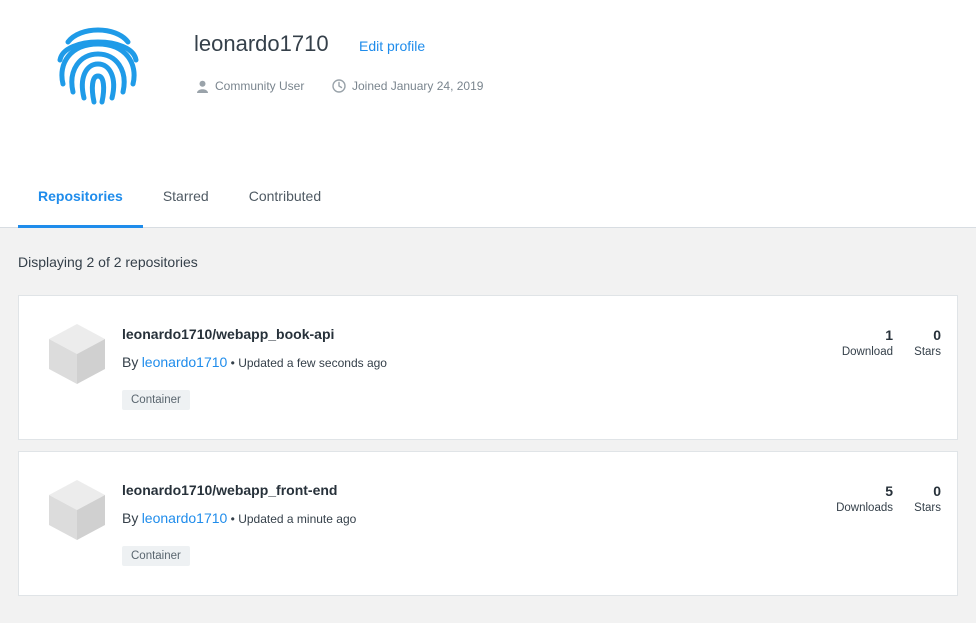 Image resolution: width=976 pixels, height=623 pixels. I want to click on fingerprint-avatar-icon, so click(98, 64).